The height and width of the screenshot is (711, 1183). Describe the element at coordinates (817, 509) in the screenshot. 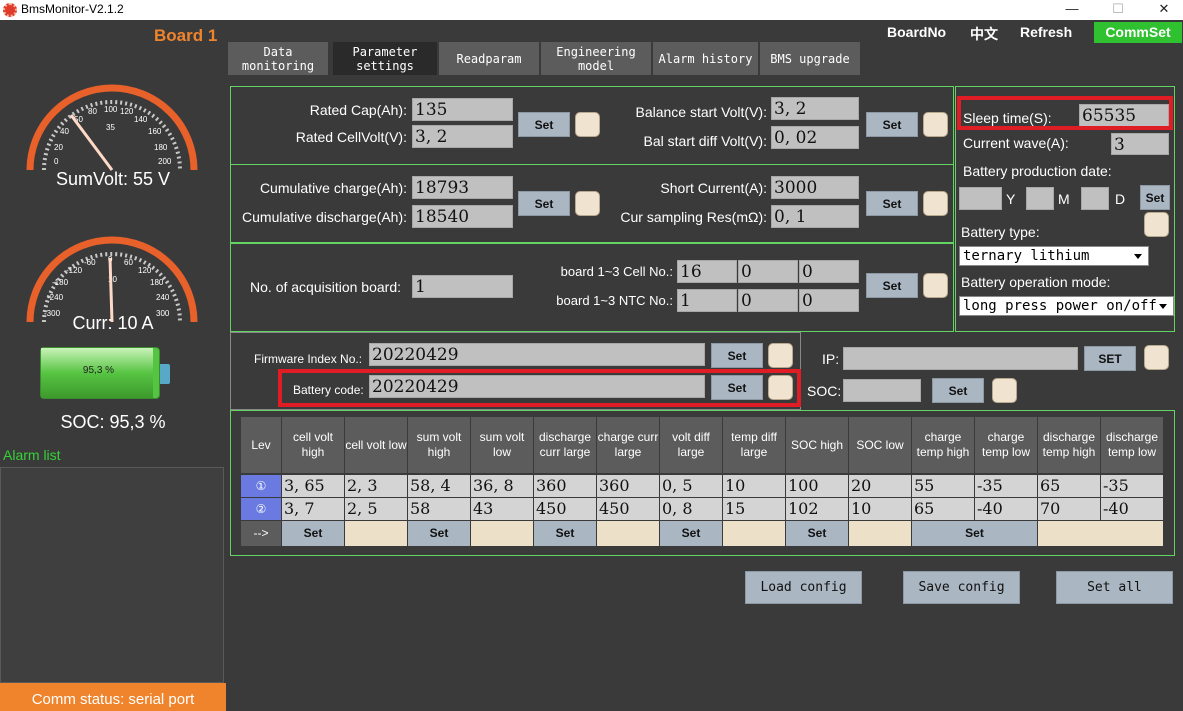

I see `table-cell: 102` at that location.